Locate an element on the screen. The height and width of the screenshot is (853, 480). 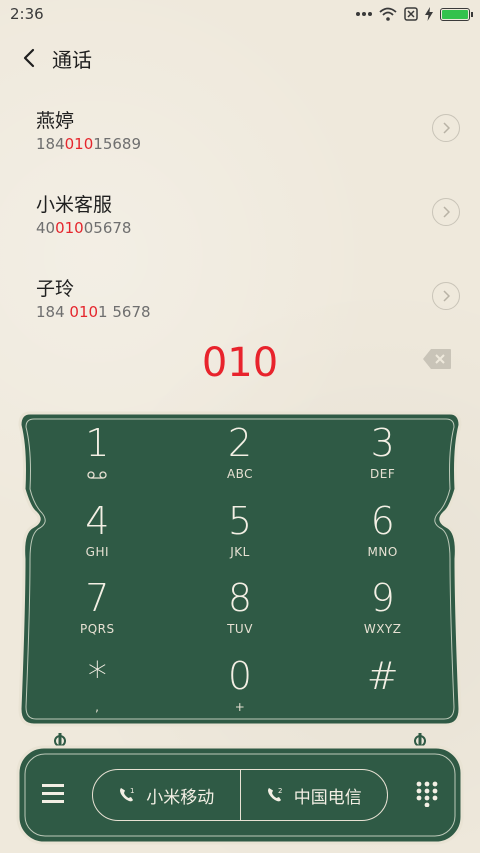
key-digit: * is located at coordinates (97, 675).